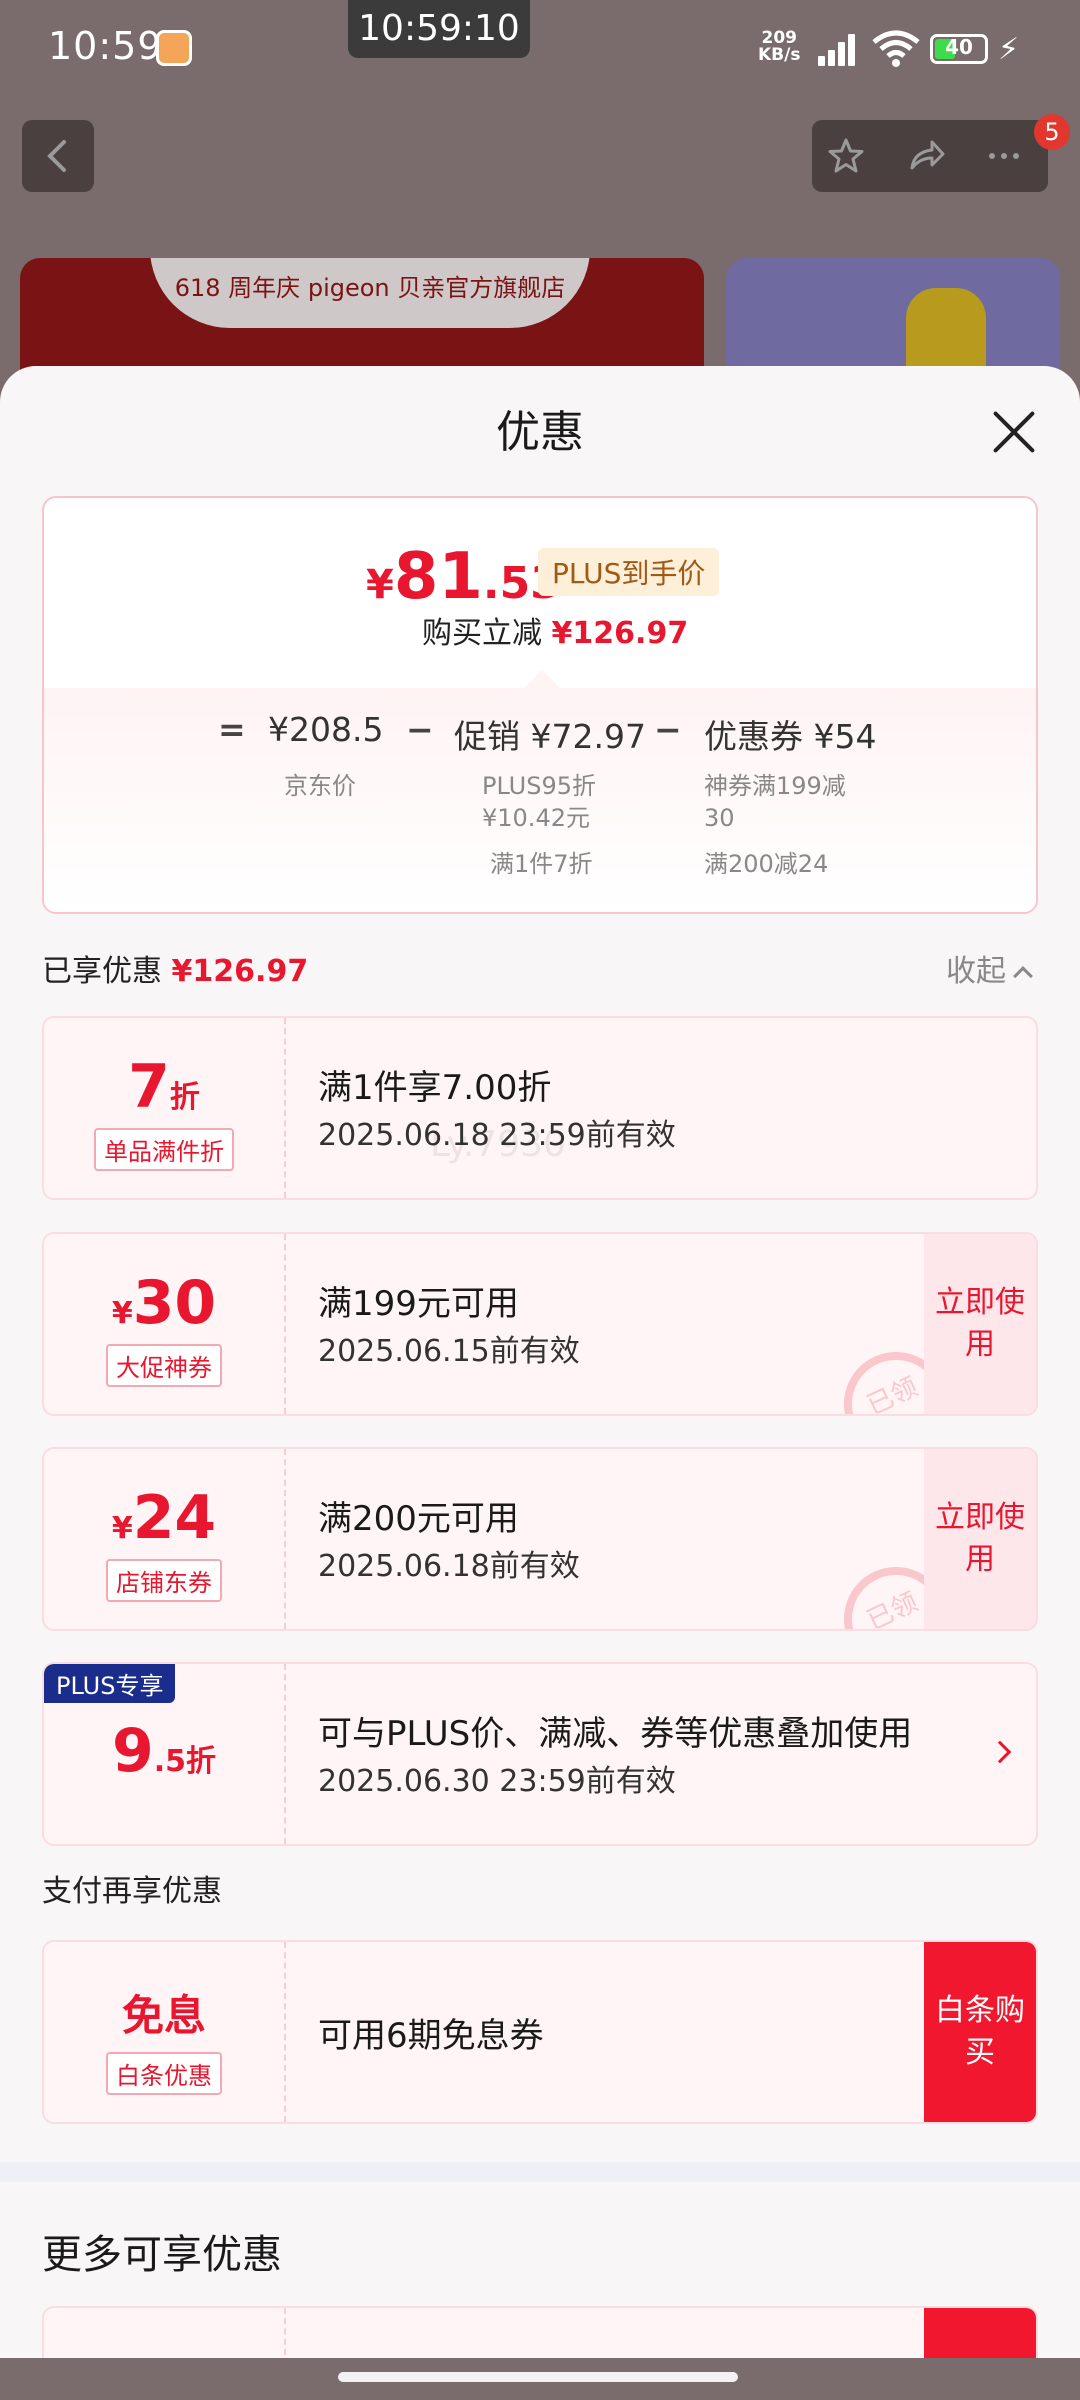 This screenshot has width=1080, height=2400. What do you see at coordinates (164, 1303) in the screenshot?
I see `coupon-value: ¥30` at bounding box center [164, 1303].